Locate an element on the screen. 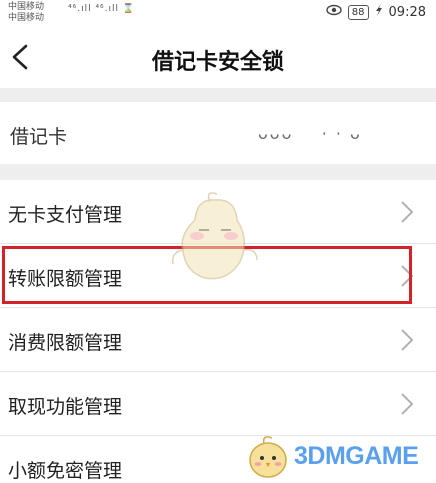  watermark: 3DMGAME is located at coordinates (339, 457).